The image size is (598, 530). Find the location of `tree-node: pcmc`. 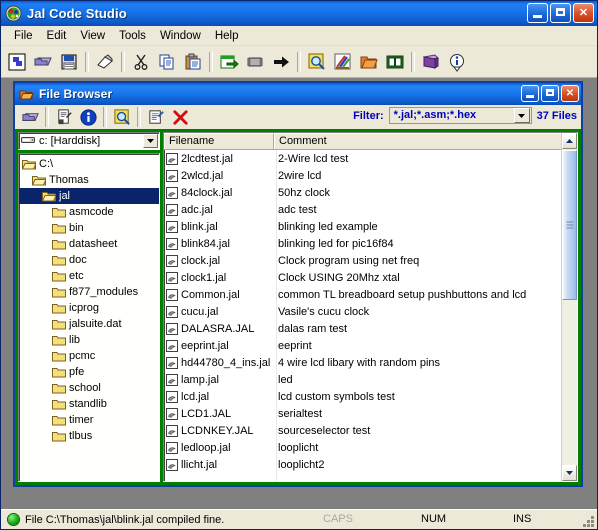

tree-node: pcmc is located at coordinates (89, 356).